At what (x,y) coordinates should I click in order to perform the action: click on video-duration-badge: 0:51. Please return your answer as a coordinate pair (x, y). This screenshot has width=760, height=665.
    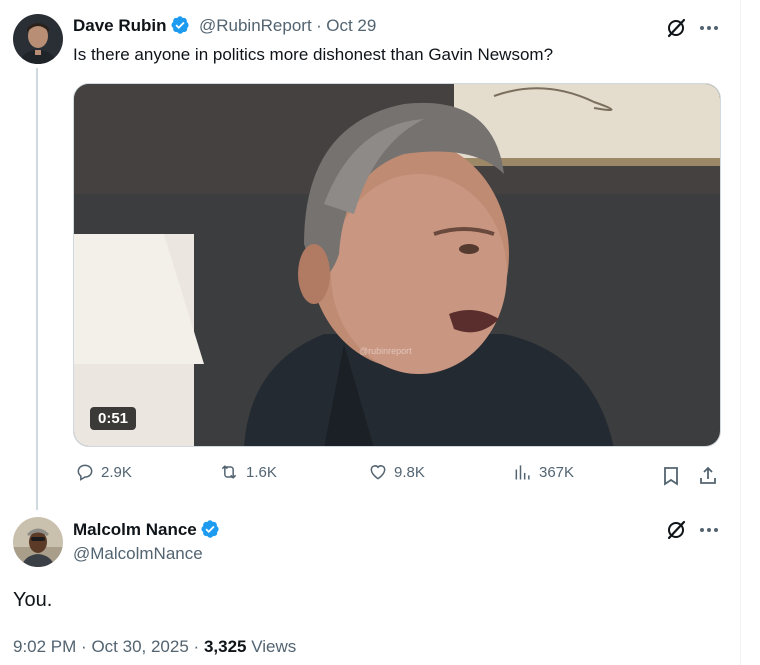
    Looking at the image, I should click on (113, 418).